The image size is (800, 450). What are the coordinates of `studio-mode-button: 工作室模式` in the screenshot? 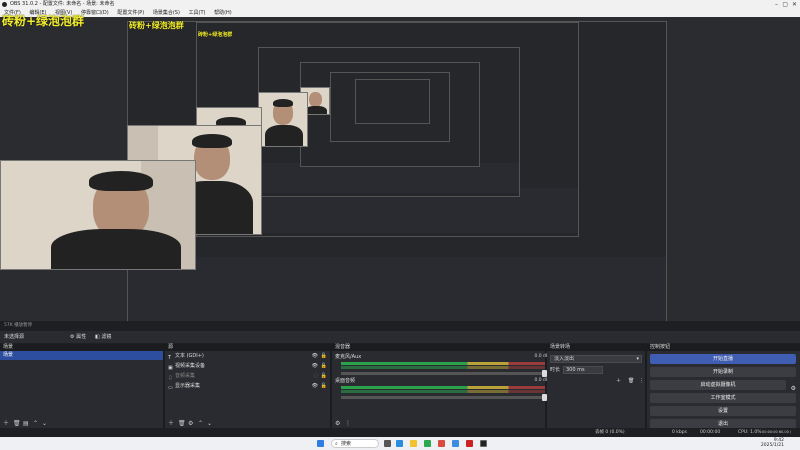 It's located at (723, 398).